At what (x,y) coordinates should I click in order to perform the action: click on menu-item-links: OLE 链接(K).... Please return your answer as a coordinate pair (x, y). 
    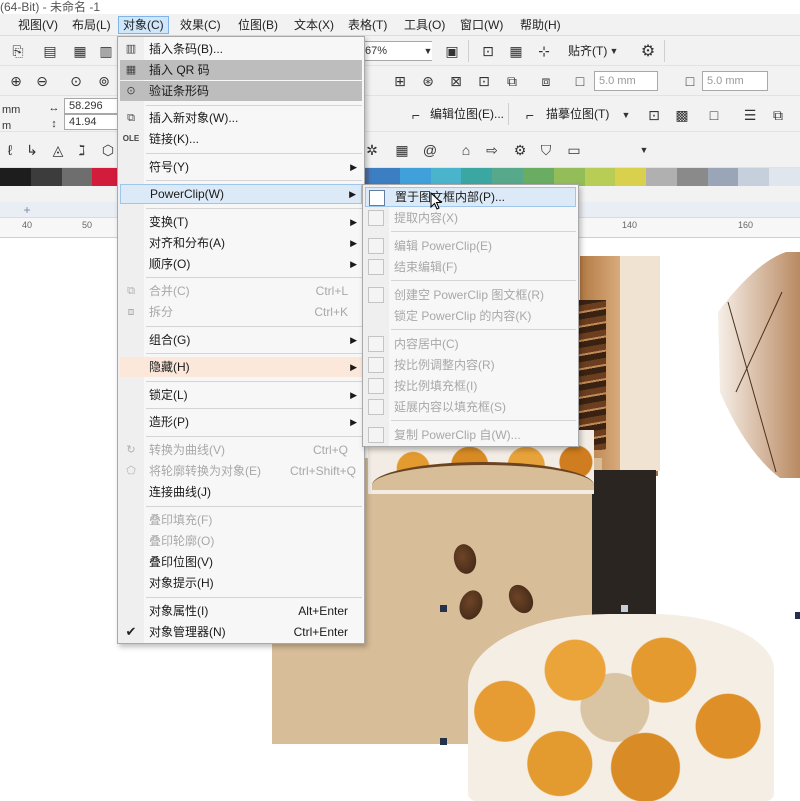
    Looking at the image, I should click on (241, 139).